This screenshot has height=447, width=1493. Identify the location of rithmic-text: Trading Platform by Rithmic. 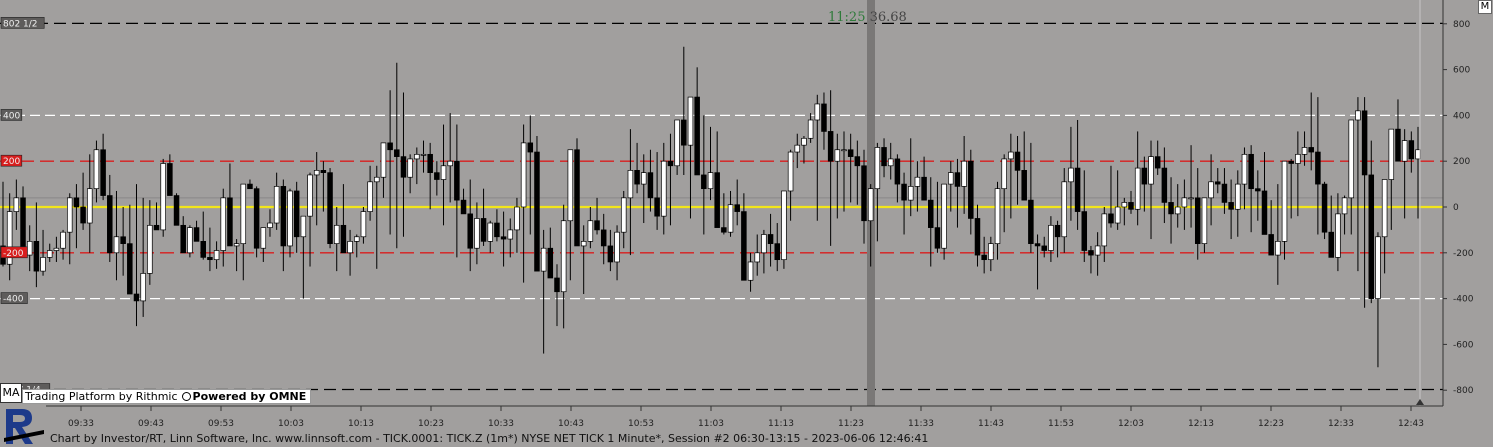
(101, 396).